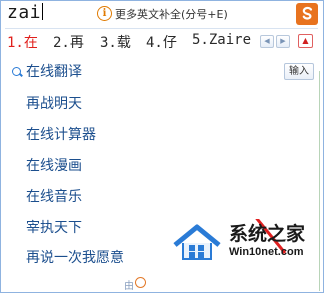 The image size is (324, 294). Describe the element at coordinates (15, 43) in the screenshot. I see `candidate-index: 1.` at that location.